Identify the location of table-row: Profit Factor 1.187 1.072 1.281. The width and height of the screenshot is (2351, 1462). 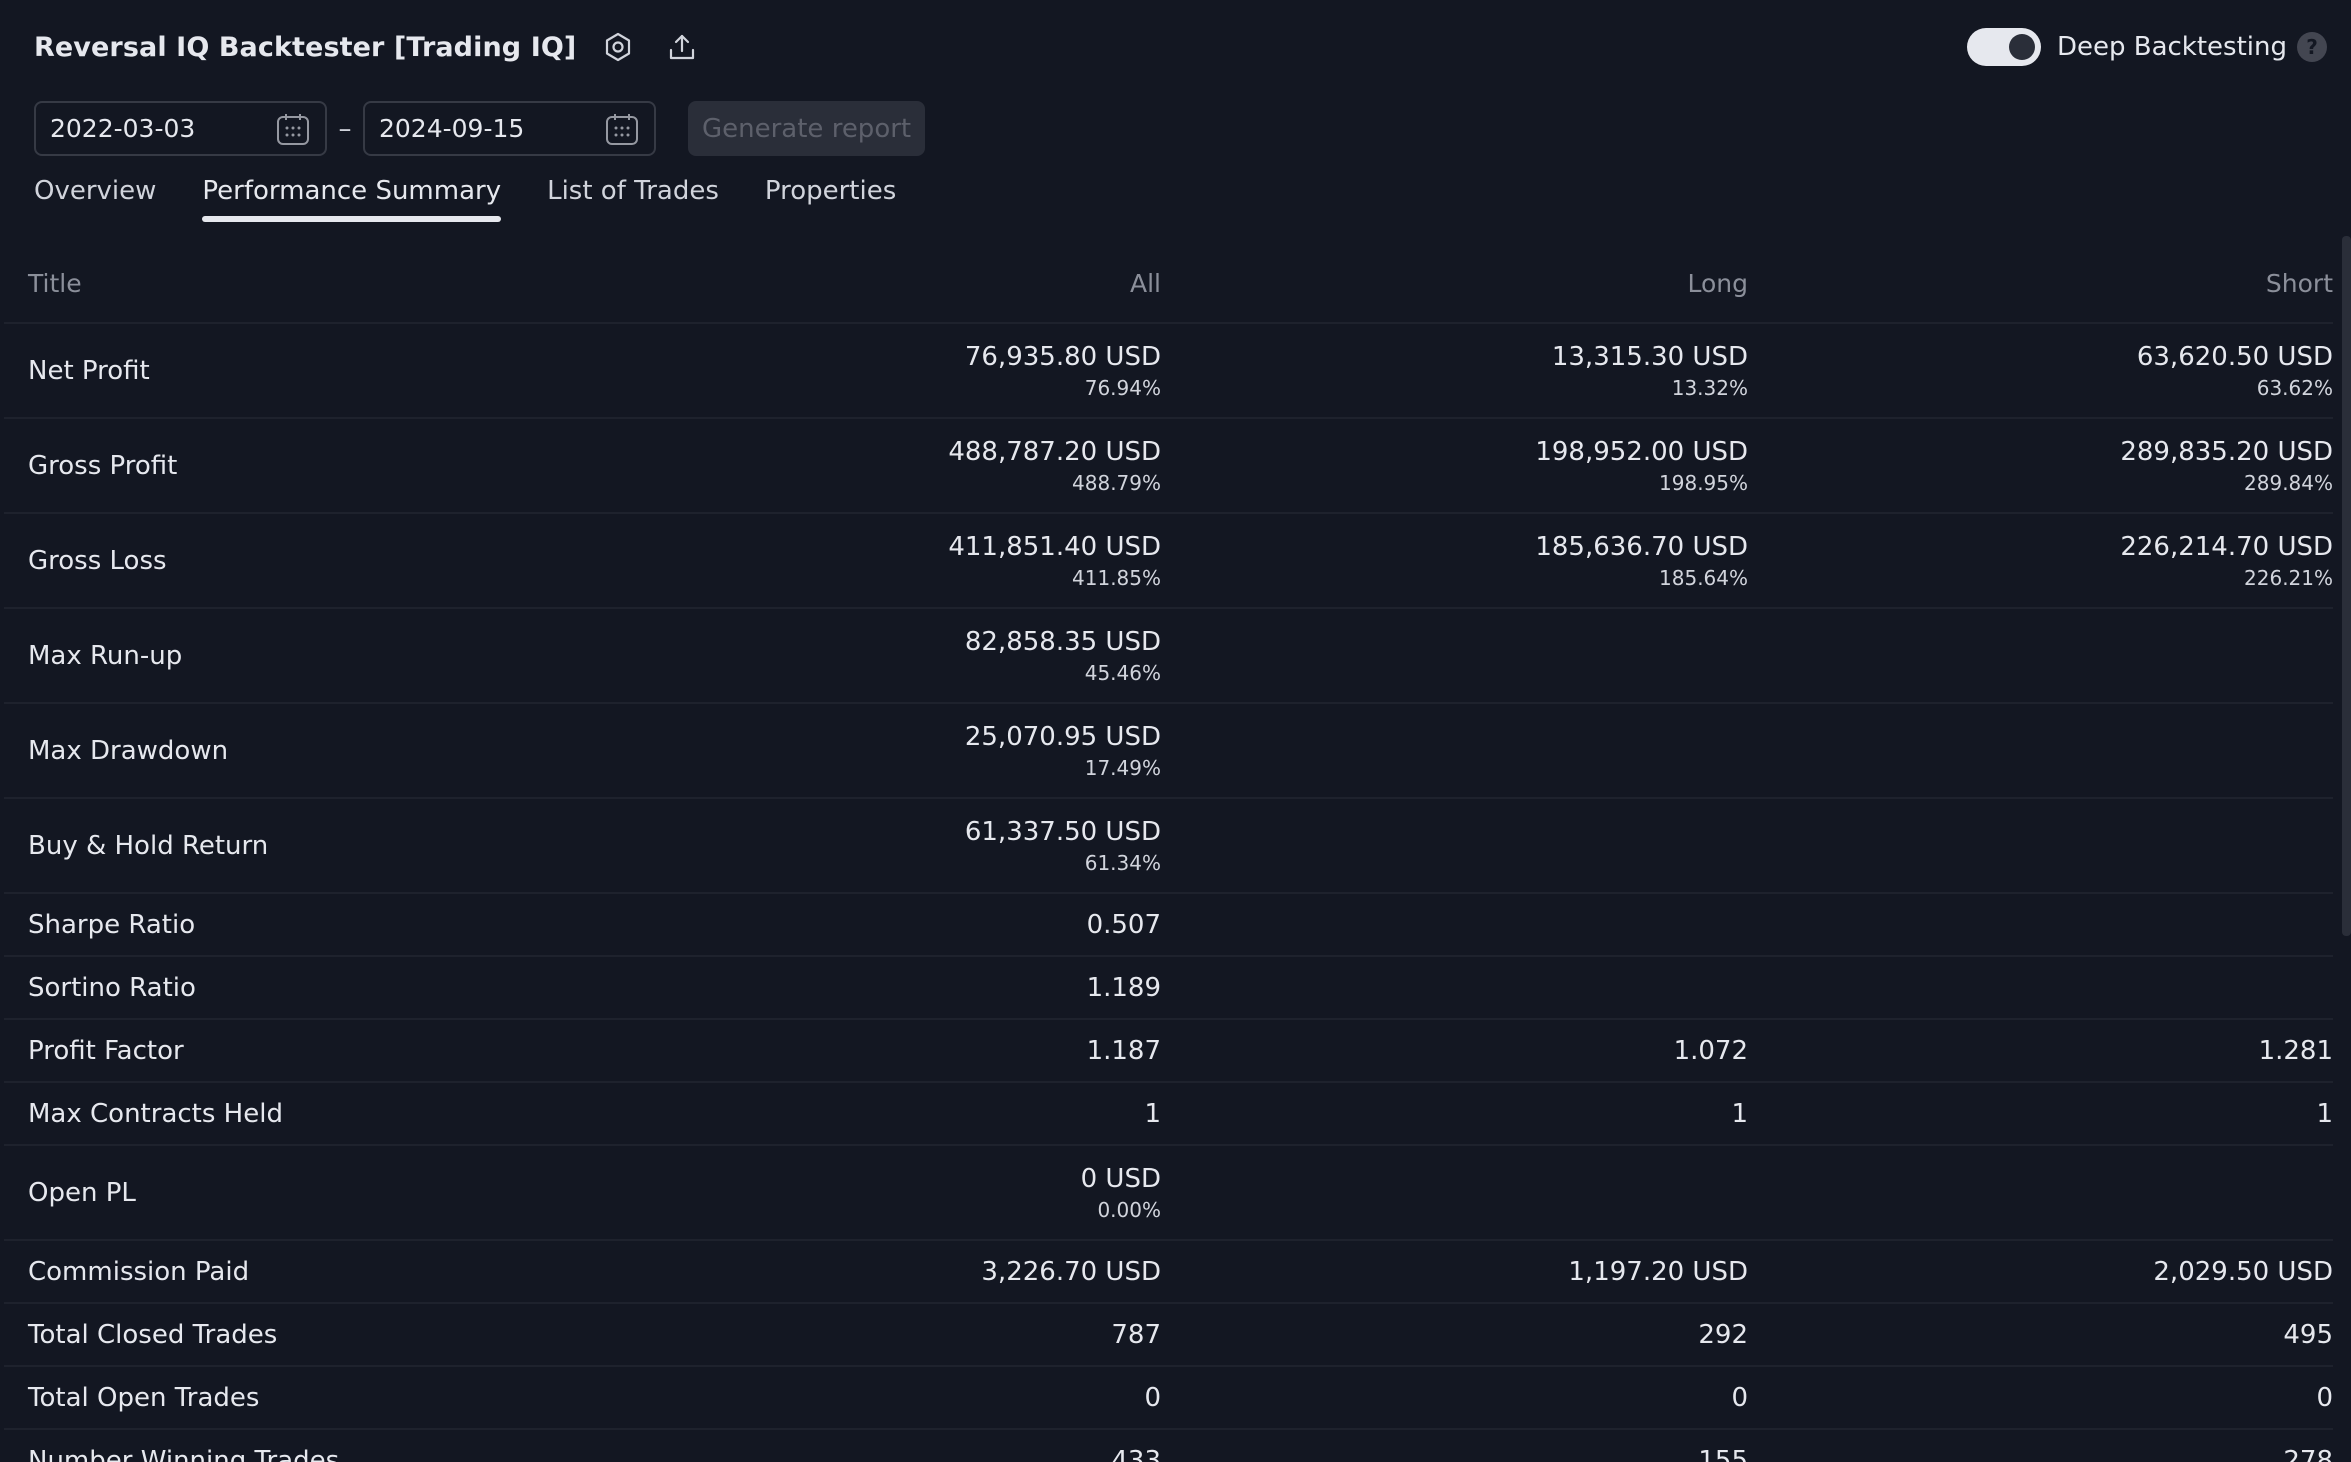
(1168, 1050).